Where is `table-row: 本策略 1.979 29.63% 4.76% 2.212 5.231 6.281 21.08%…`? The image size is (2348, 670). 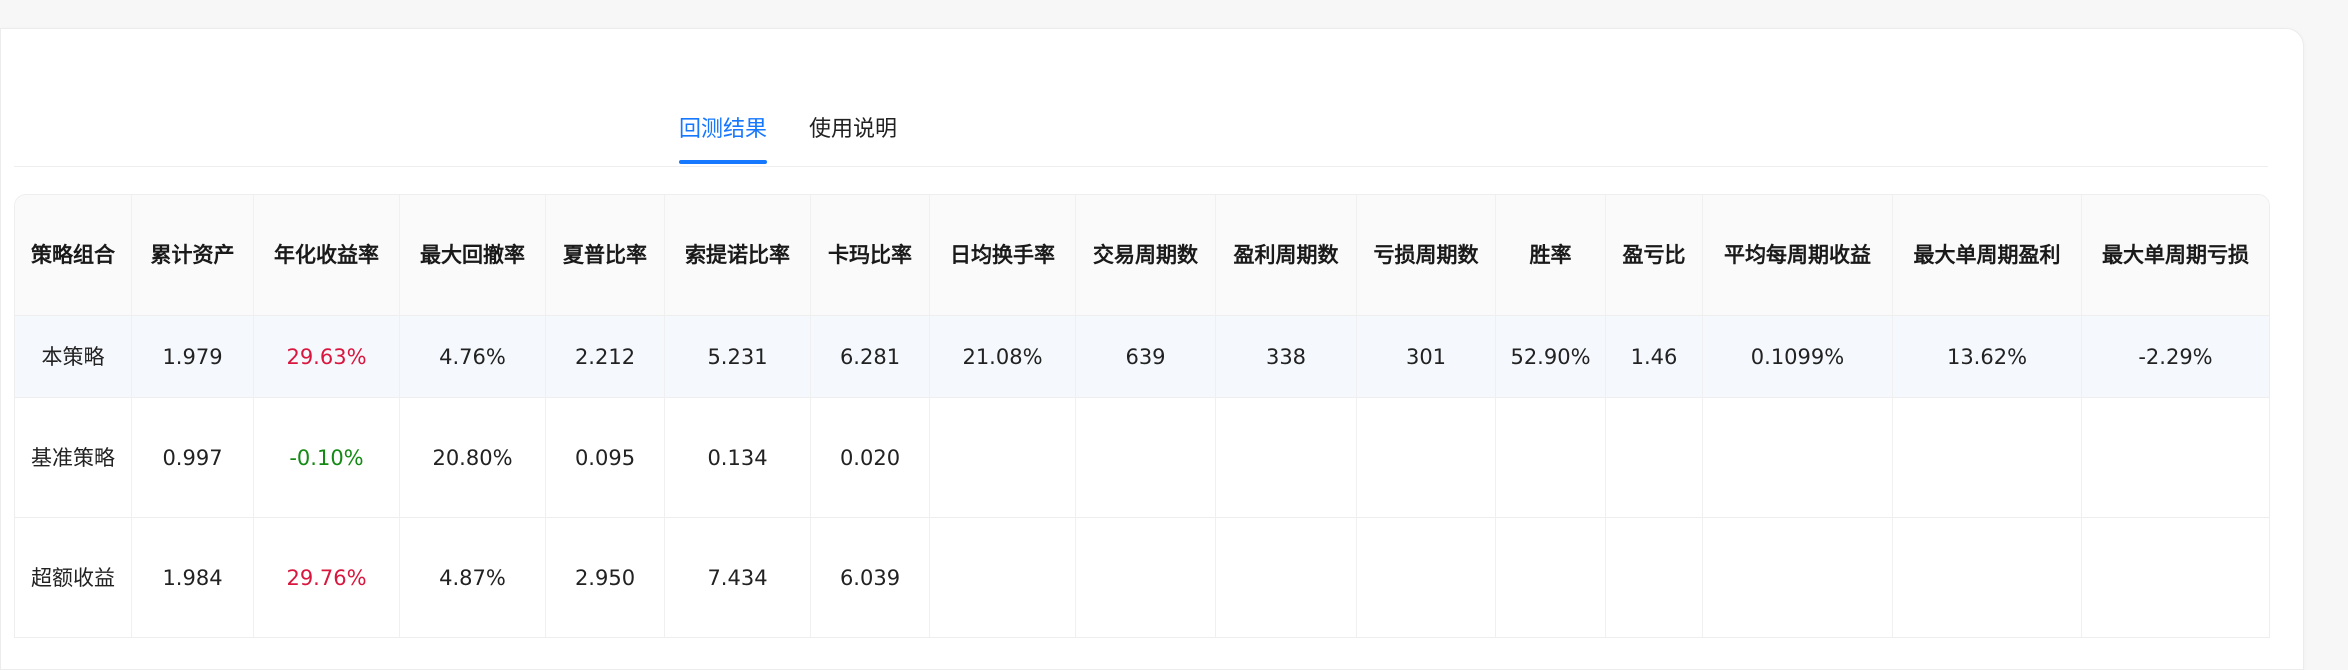 table-row: 本策略 1.979 29.63% 4.76% 2.212 5.231 6.281 21.08%… is located at coordinates (1142, 357).